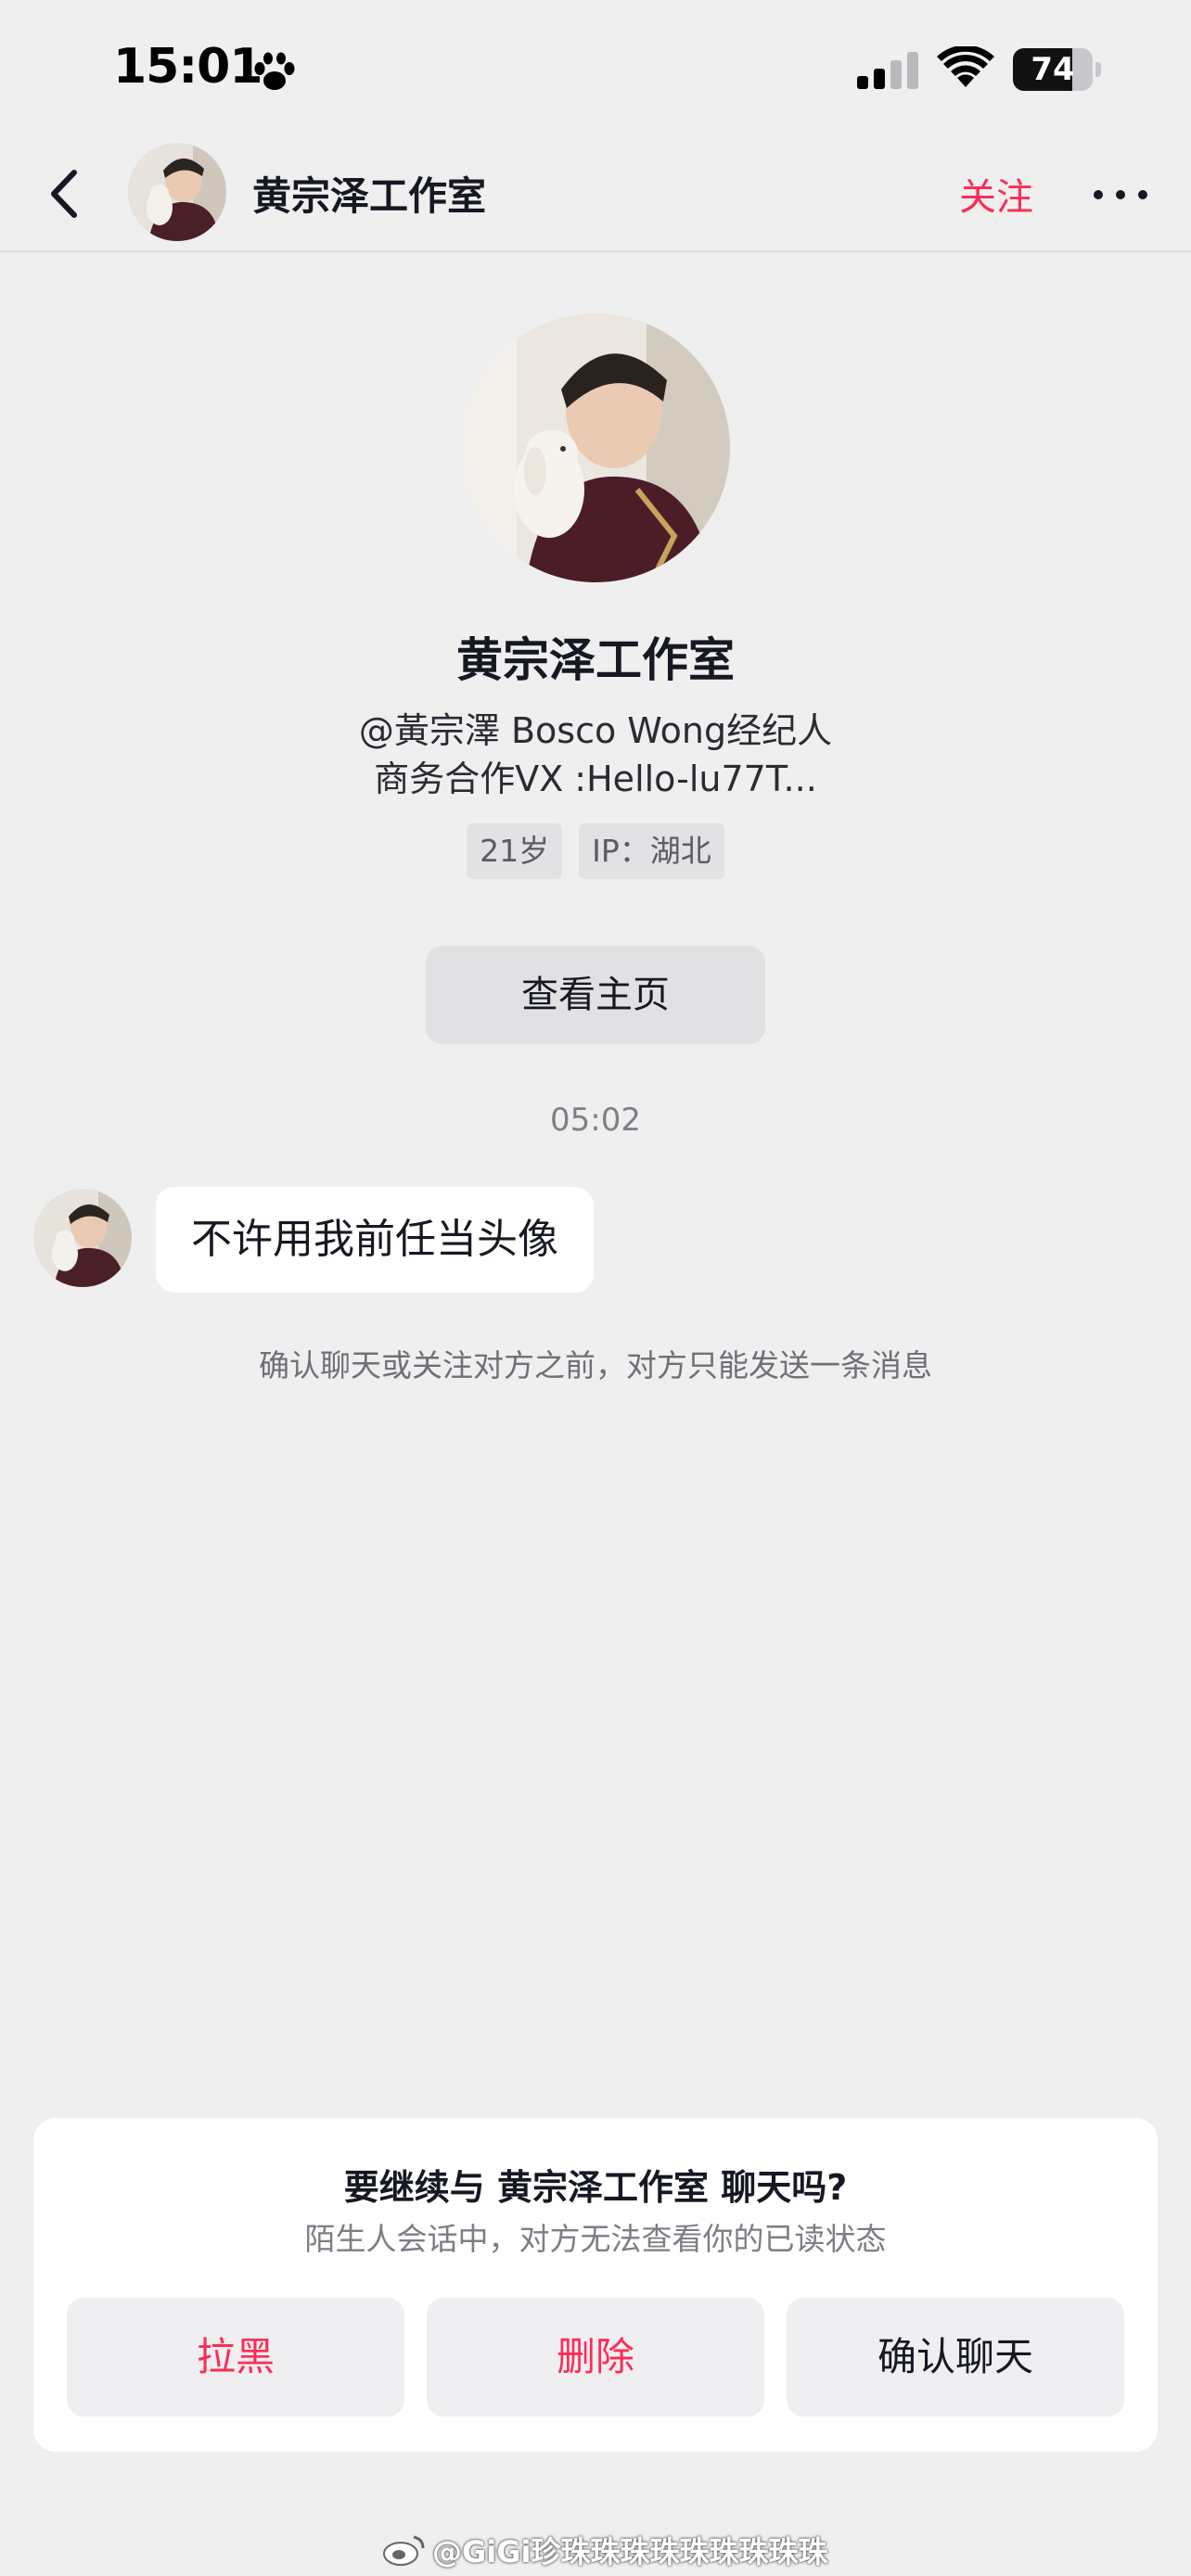 The width and height of the screenshot is (1191, 2576). Describe the element at coordinates (595, 660) in the screenshot. I see `profile-name: 黄宗泽工作室` at that location.